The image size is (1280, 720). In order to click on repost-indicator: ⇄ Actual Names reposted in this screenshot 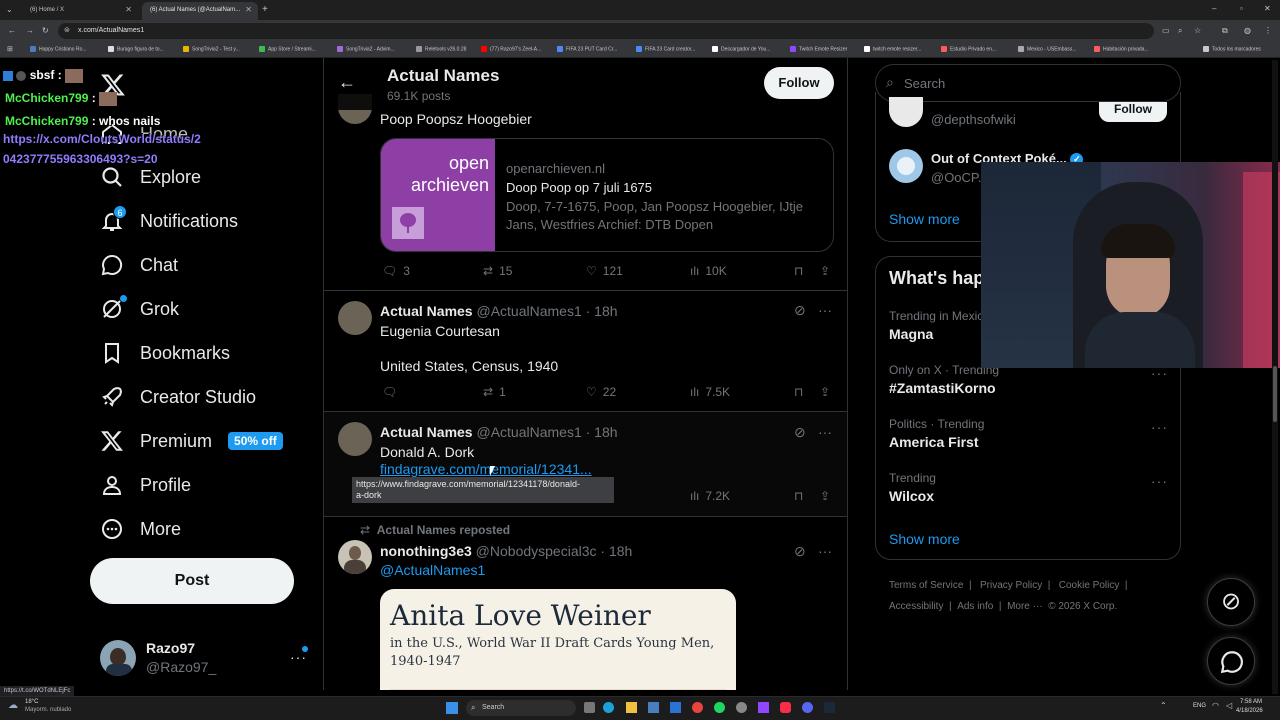, I will do `click(435, 530)`.